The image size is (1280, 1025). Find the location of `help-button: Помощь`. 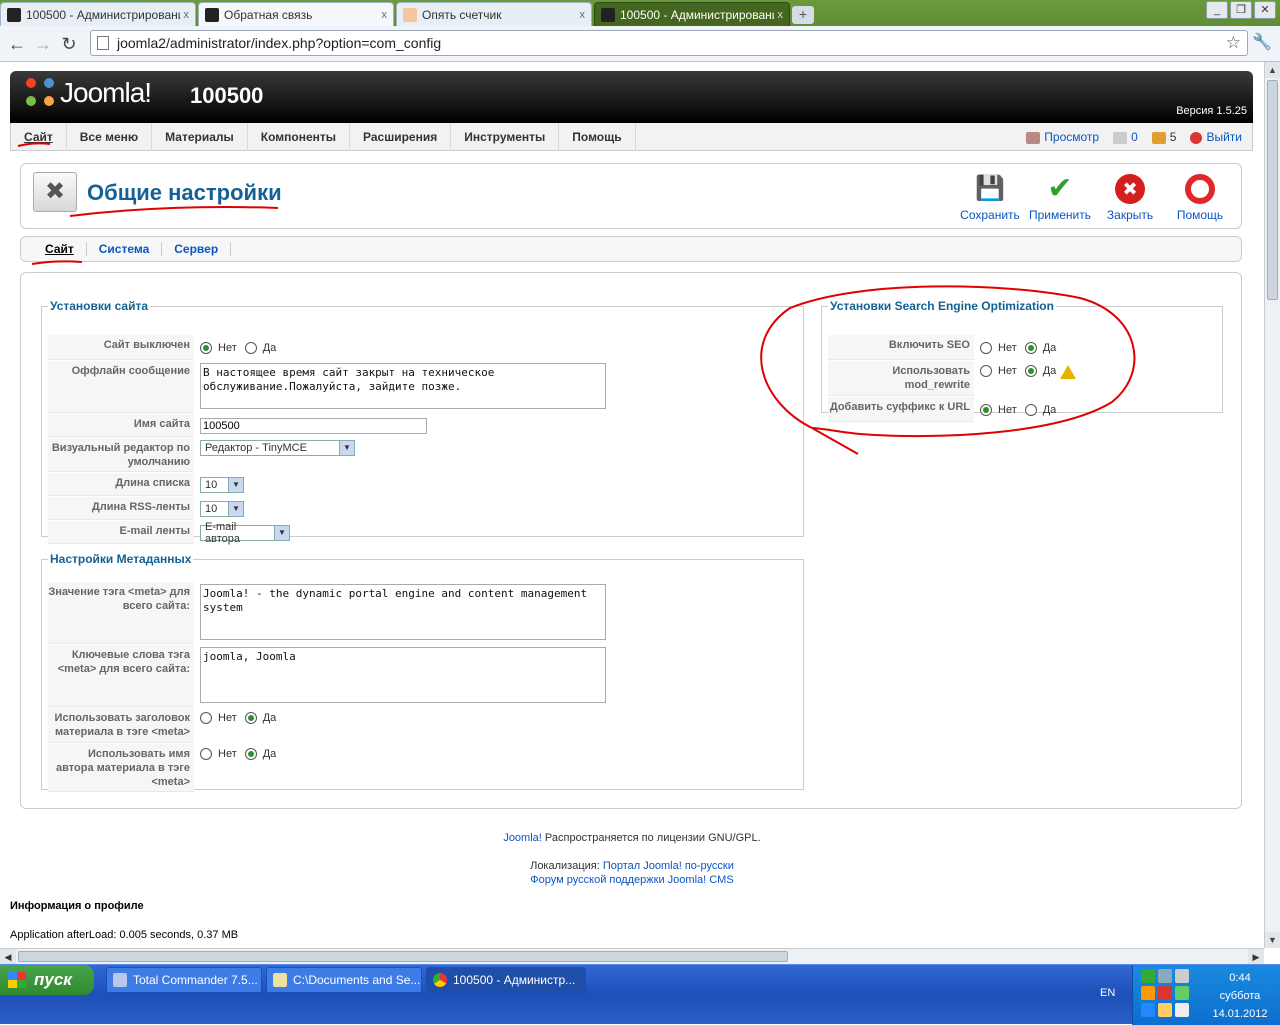

help-button: Помощь is located at coordinates (1200, 196).